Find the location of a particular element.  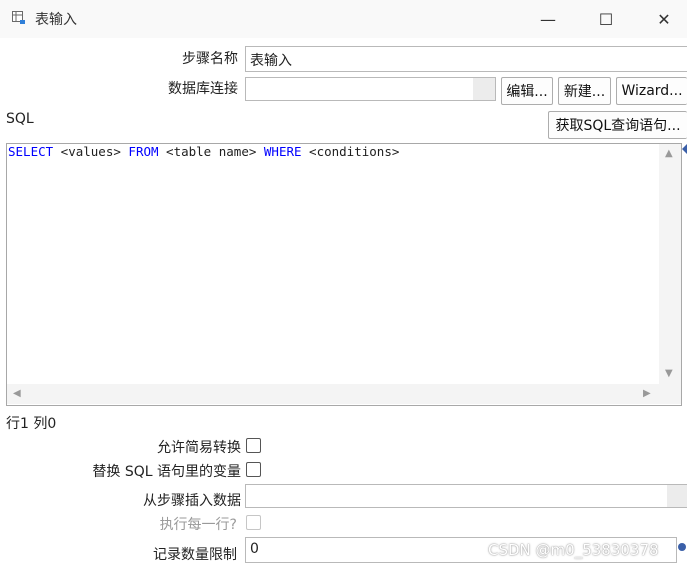

variable-icon is located at coordinates (682, 547).